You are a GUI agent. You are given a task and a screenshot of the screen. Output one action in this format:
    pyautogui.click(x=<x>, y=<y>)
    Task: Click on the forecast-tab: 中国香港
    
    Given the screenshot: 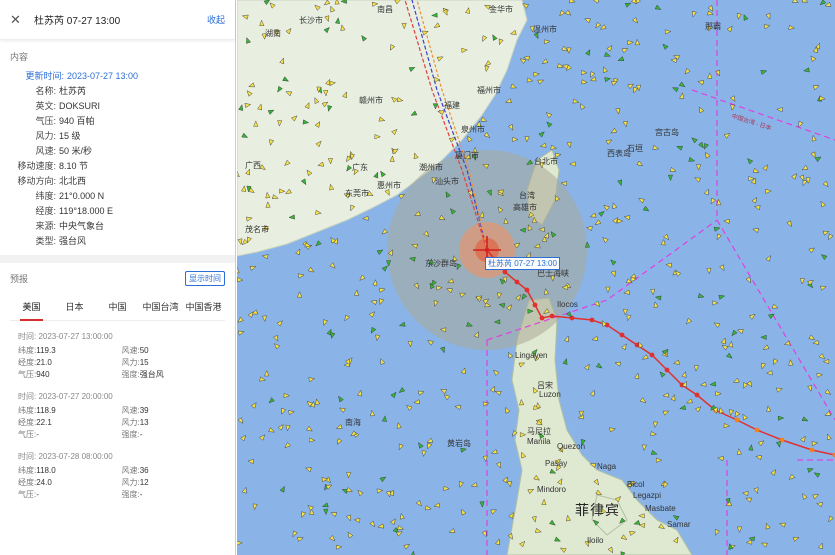 What is the action you would take?
    pyautogui.click(x=203, y=307)
    